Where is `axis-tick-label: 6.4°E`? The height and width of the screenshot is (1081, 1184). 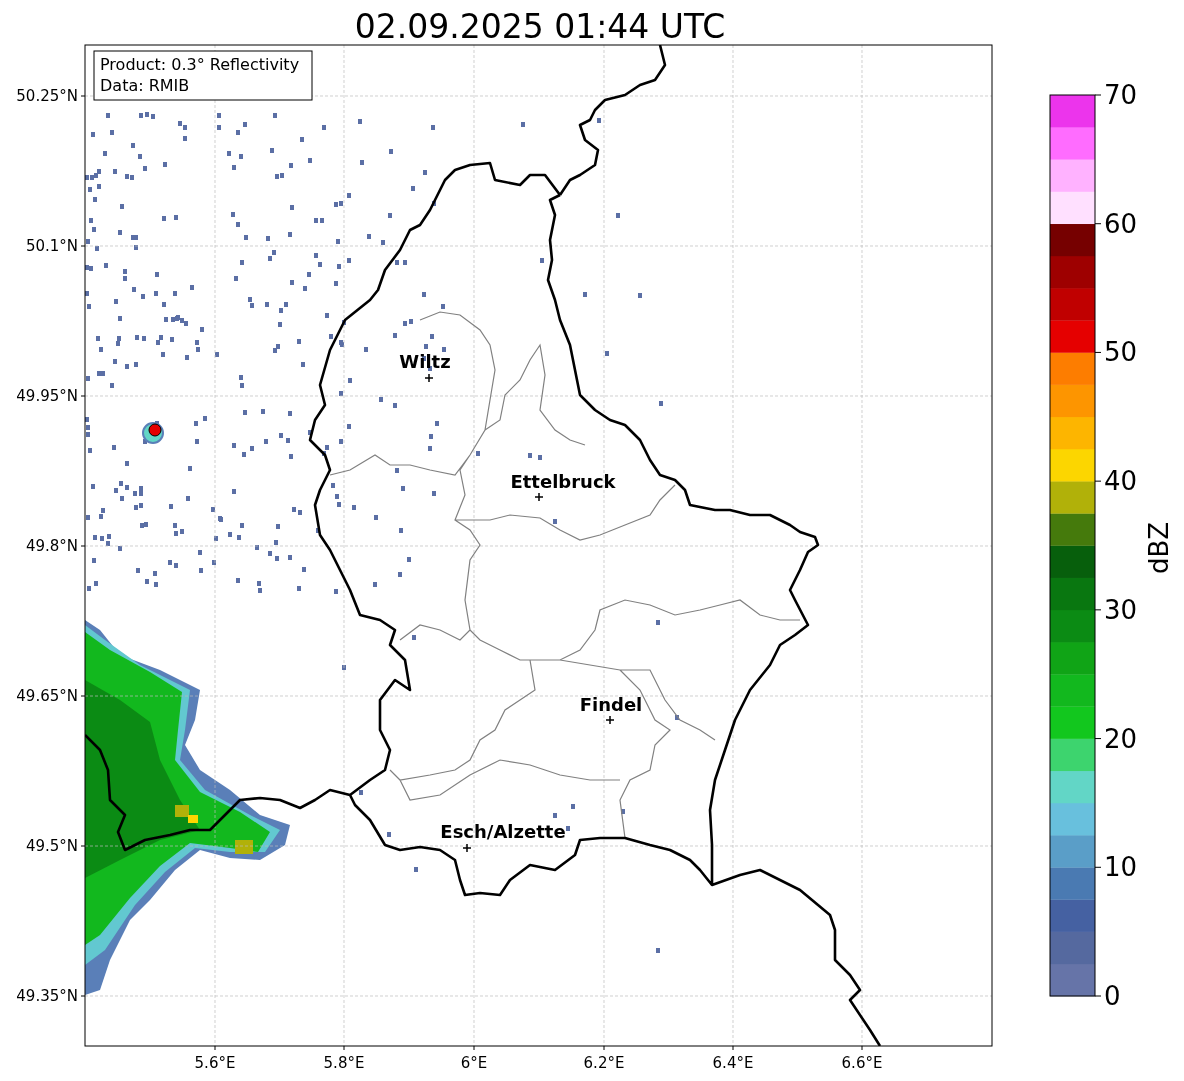
axis-tick-label: 6.4°E is located at coordinates (733, 1063).